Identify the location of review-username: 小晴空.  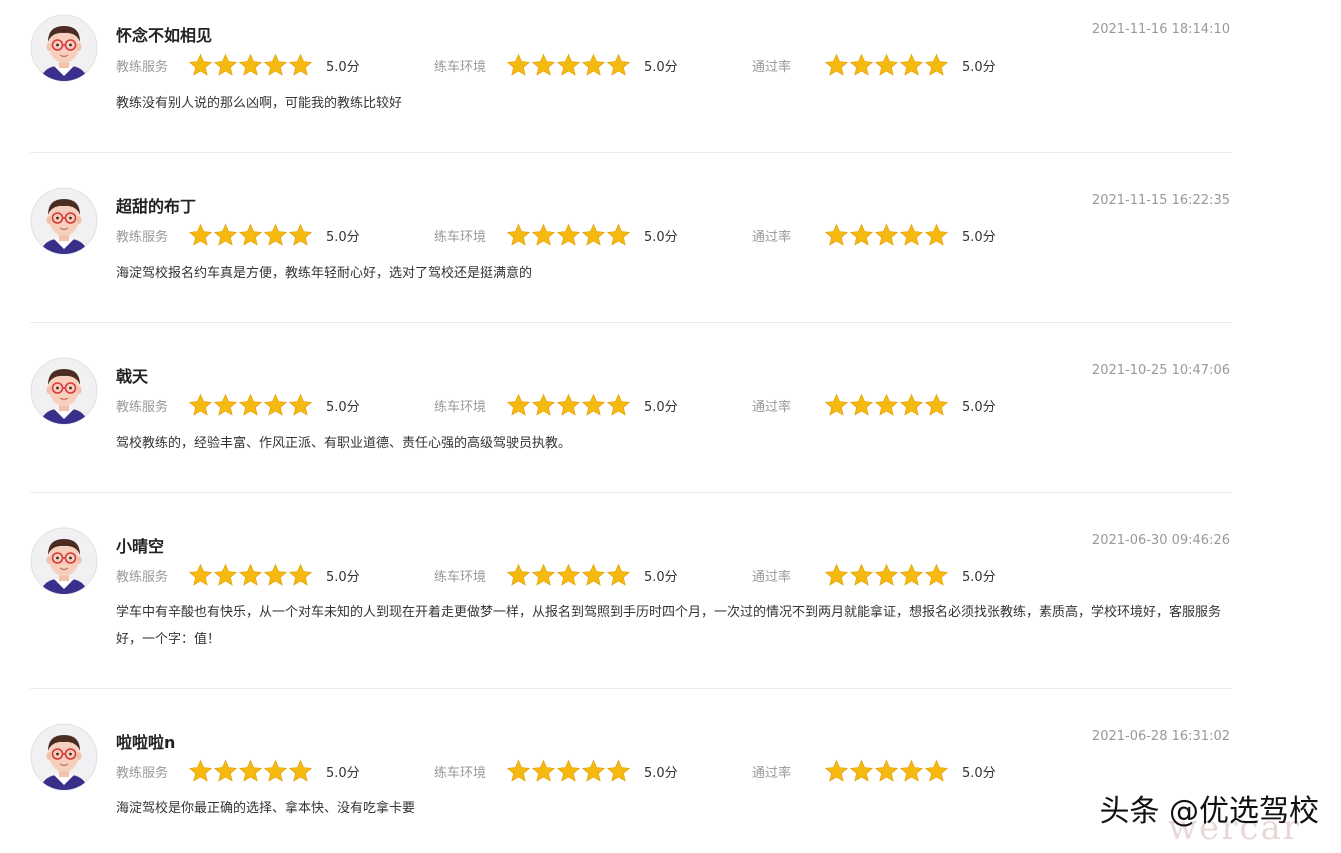
(140, 546).